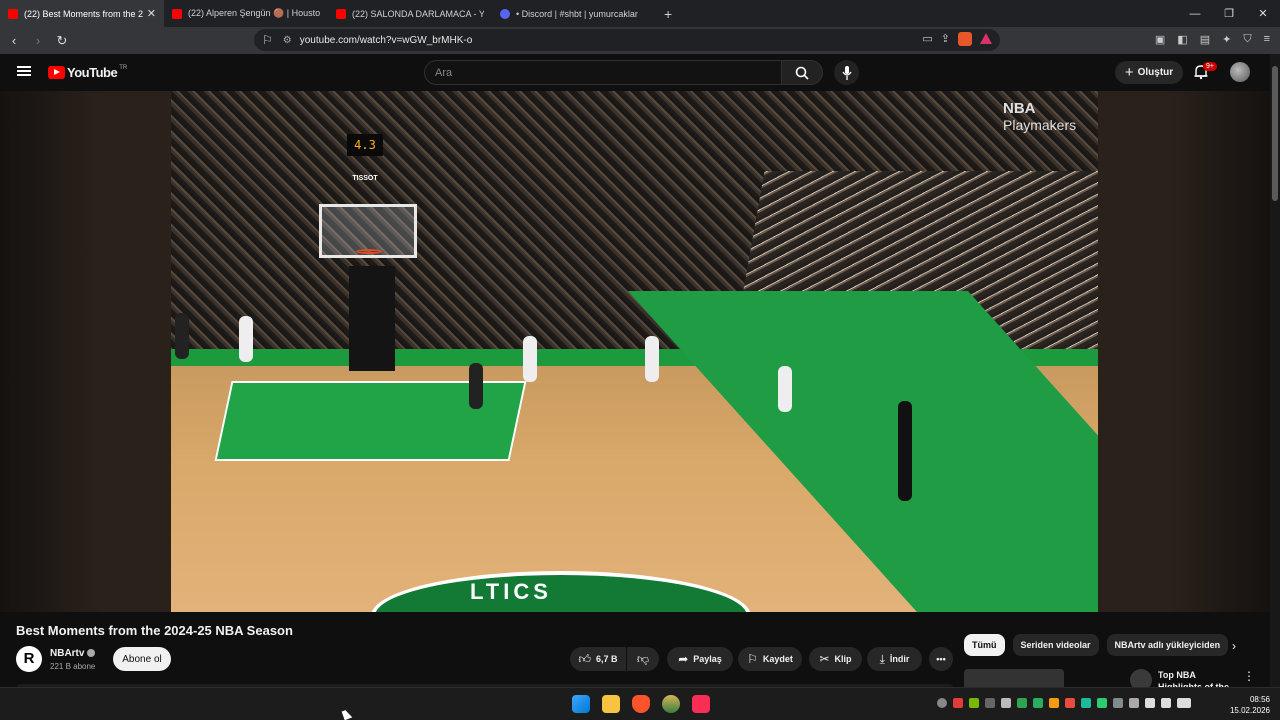 The height and width of the screenshot is (720, 1280). What do you see at coordinates (62, 41) in the screenshot?
I see `reload-icon: ↻` at bounding box center [62, 41].